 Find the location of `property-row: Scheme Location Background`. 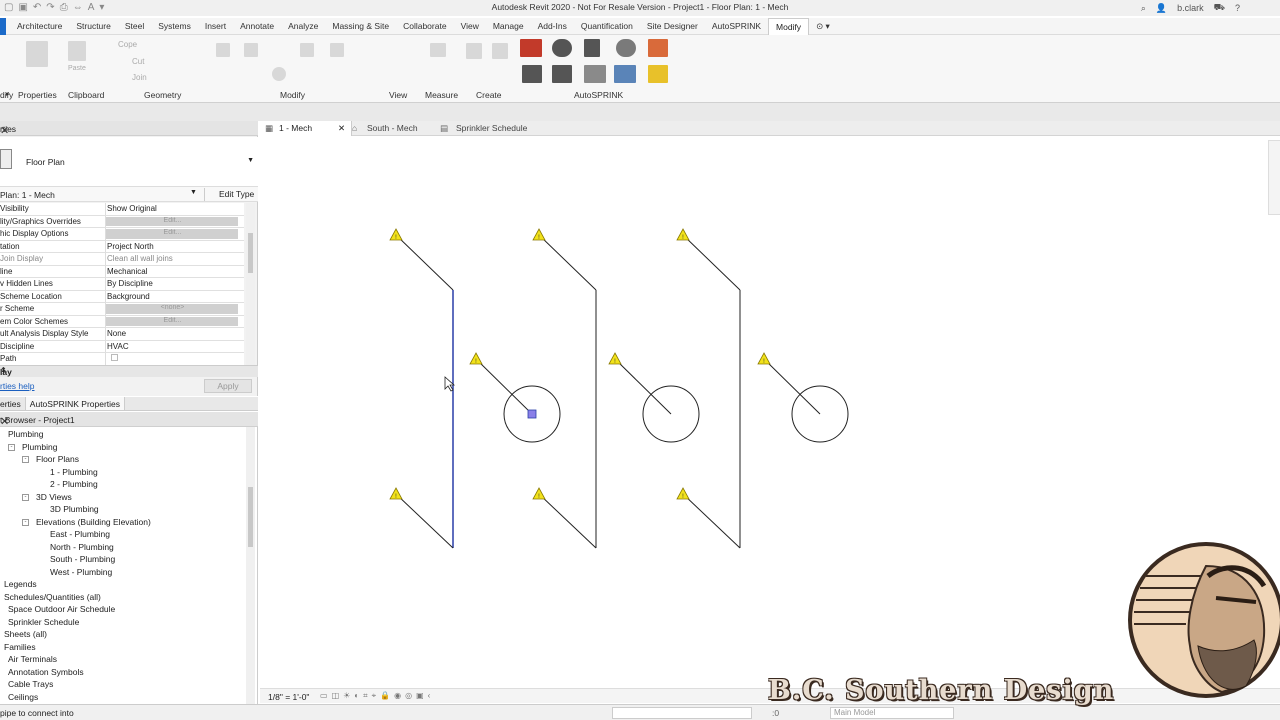

property-row: Scheme Location Background is located at coordinates (122, 296).